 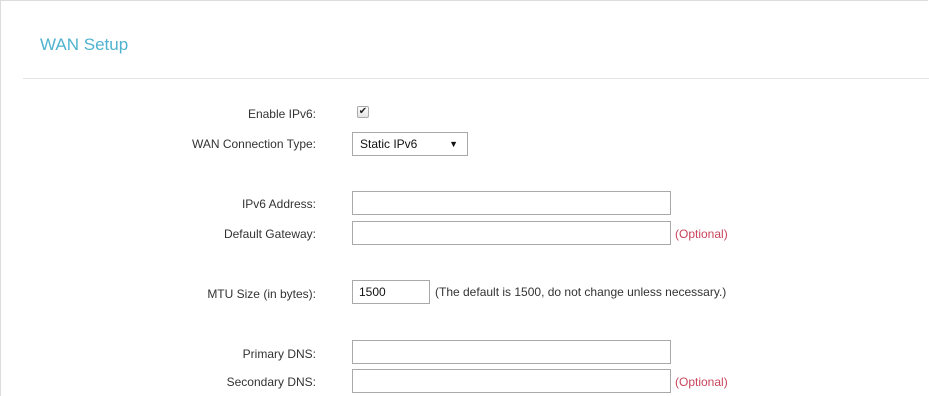 I want to click on connection-type-value: Static IPv6, so click(x=389, y=144).